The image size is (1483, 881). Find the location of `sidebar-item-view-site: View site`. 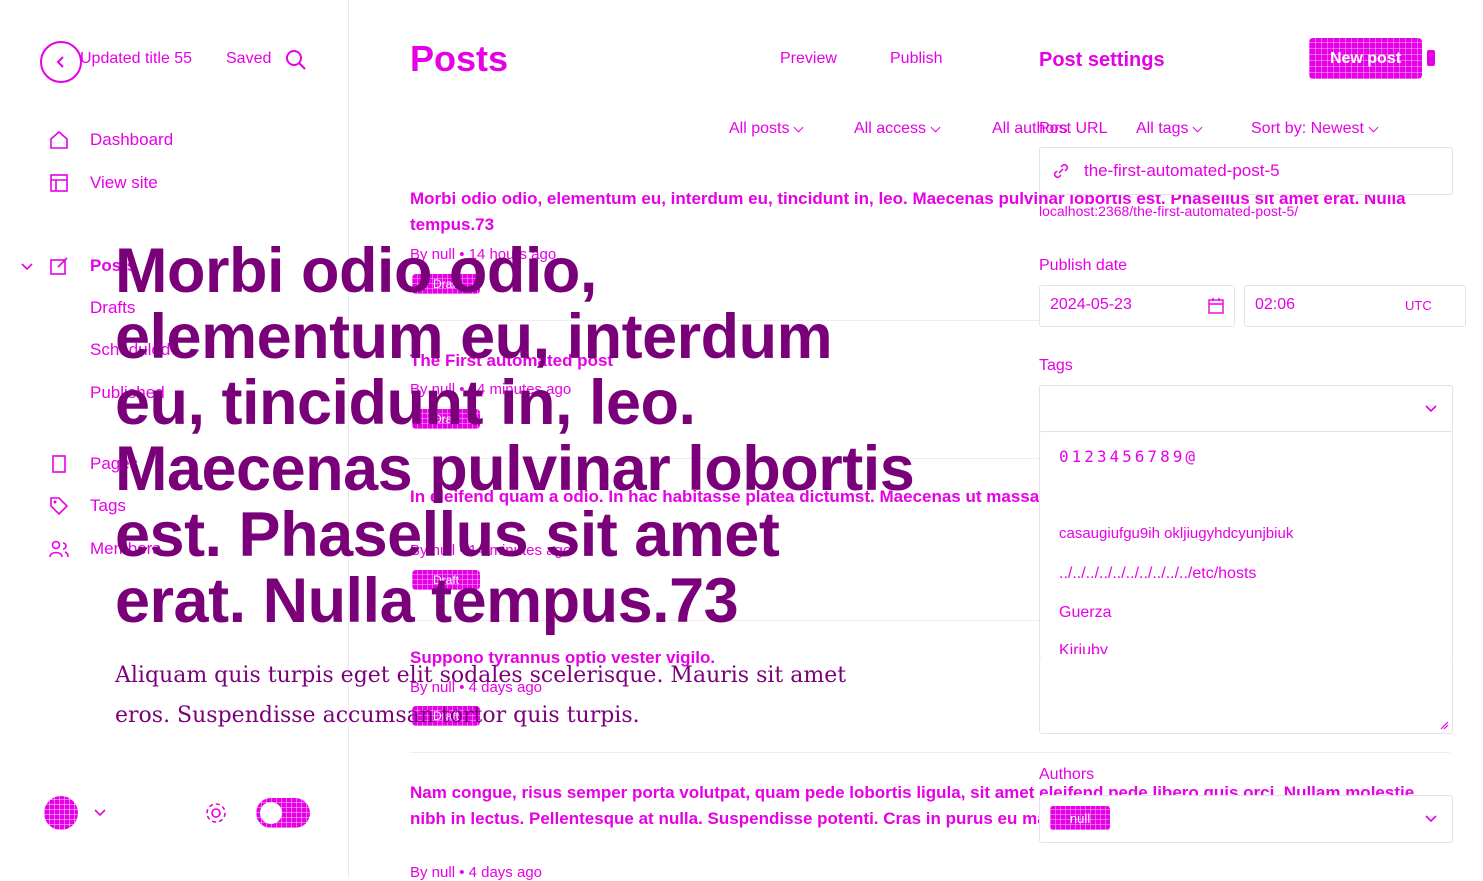

sidebar-item-view-site: View site is located at coordinates (103, 183).